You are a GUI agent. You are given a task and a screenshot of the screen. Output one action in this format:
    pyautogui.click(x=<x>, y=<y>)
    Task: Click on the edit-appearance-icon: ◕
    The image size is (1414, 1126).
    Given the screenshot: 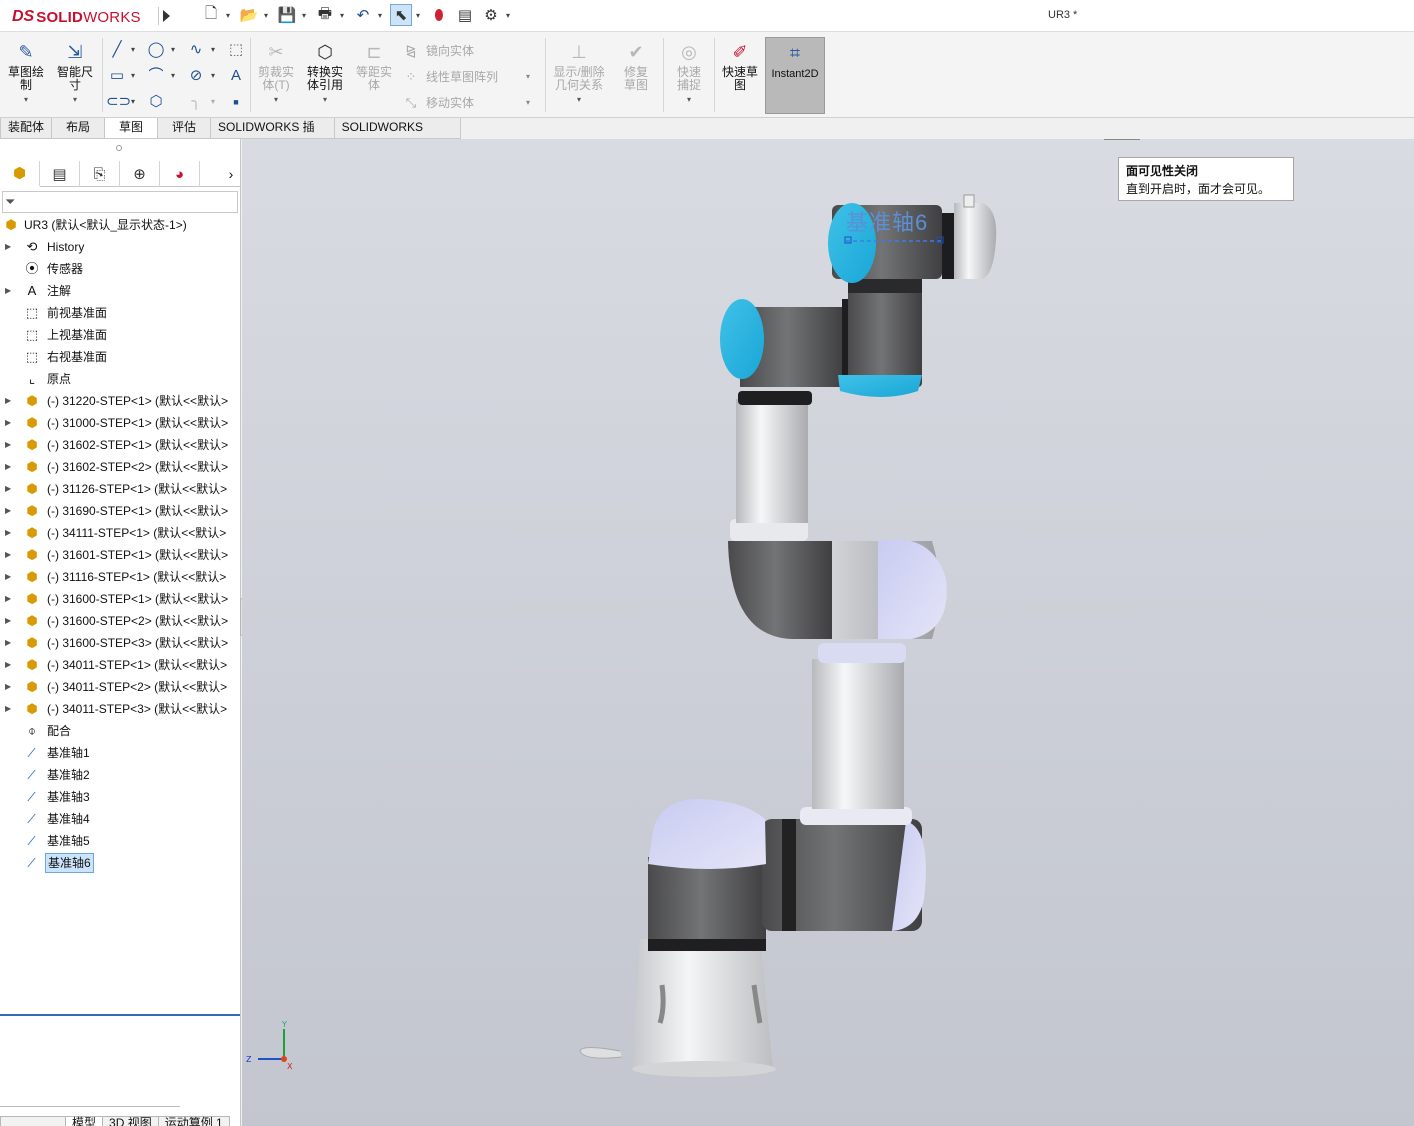 What is the action you would take?
    pyautogui.click(x=1155, y=139)
    